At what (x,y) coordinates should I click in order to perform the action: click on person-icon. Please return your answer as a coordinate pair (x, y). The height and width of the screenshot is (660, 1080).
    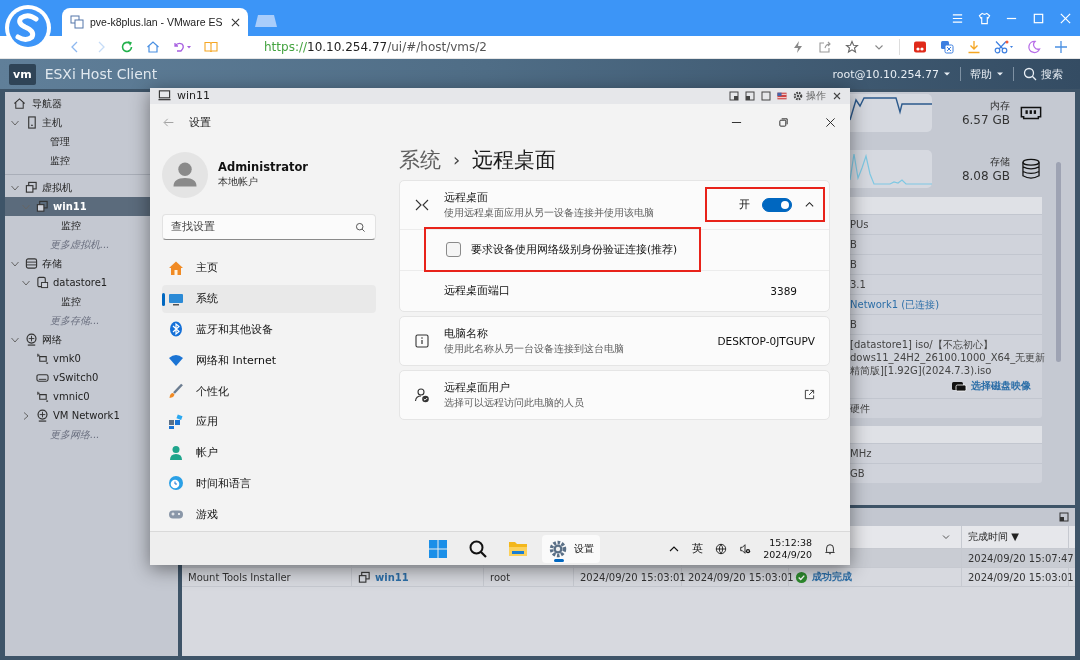
    Looking at the image, I should click on (176, 452).